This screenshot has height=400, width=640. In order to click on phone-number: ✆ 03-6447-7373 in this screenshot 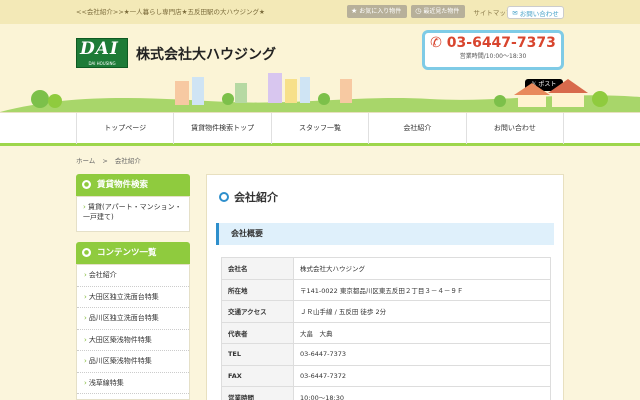, I will do `click(493, 43)`.